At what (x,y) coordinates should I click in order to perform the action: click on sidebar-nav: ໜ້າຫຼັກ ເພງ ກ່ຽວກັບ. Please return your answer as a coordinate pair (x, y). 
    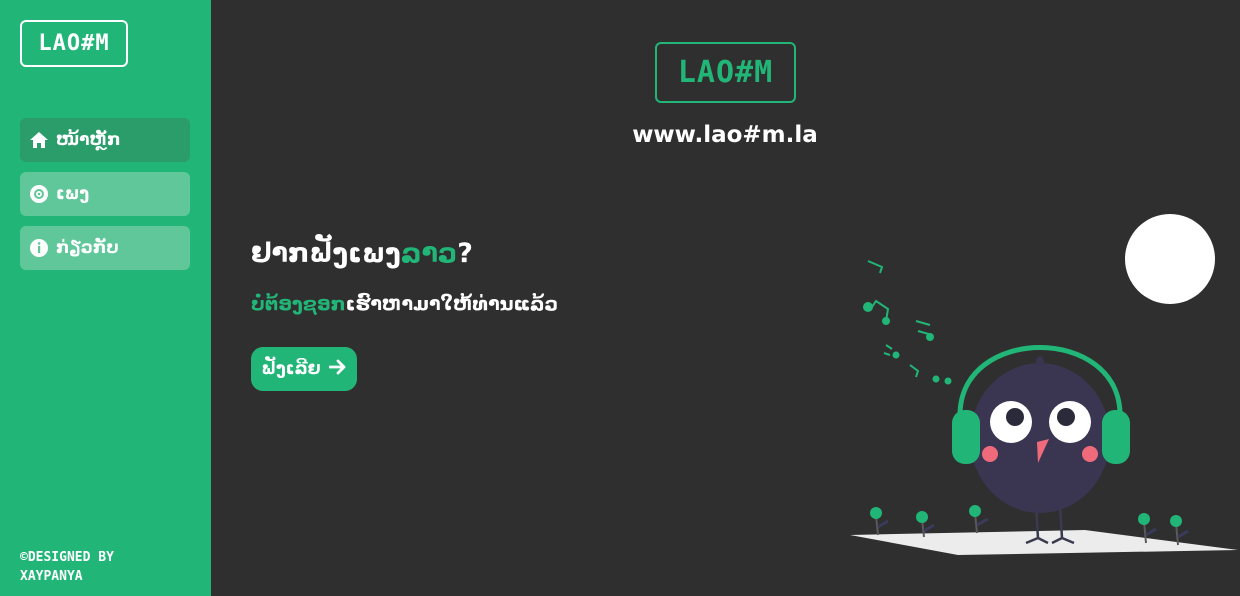
    Looking at the image, I should click on (105, 199).